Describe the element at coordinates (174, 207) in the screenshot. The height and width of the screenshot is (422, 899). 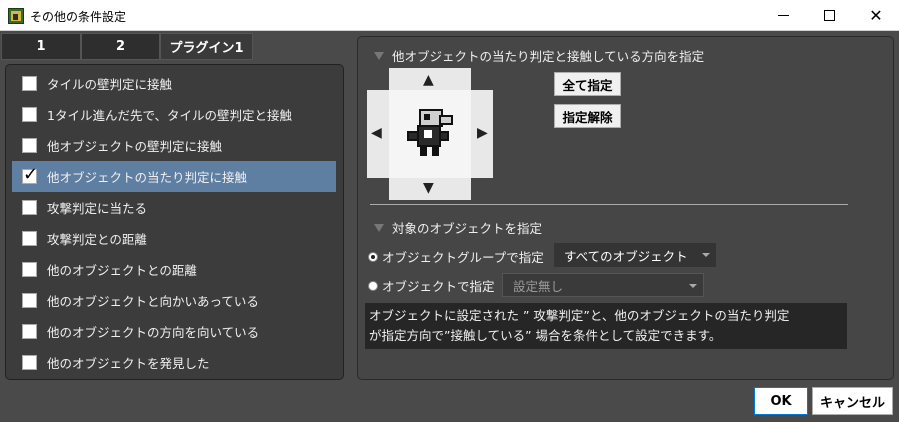
I see `condition-item: 攻撃判定に当たる` at that location.